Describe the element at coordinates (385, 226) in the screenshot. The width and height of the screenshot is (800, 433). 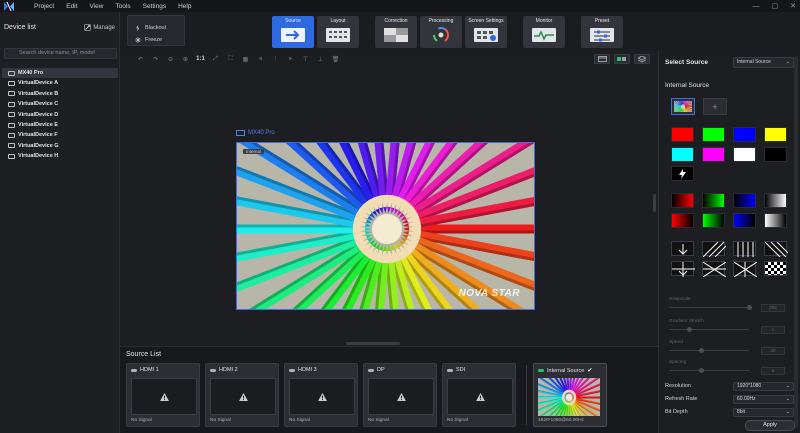
I see `screen-preview: Internal NOVA STAR` at that location.